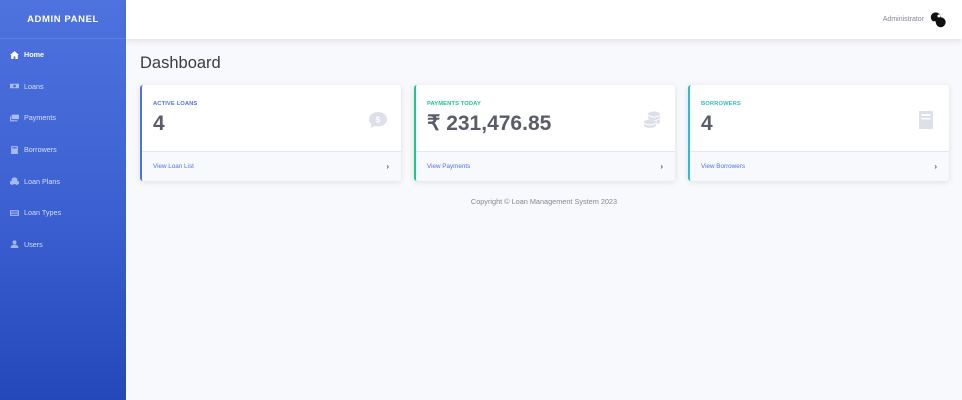 This screenshot has width=962, height=400. Describe the element at coordinates (34, 55) in the screenshot. I see `sidebar-item-label: Home` at that location.